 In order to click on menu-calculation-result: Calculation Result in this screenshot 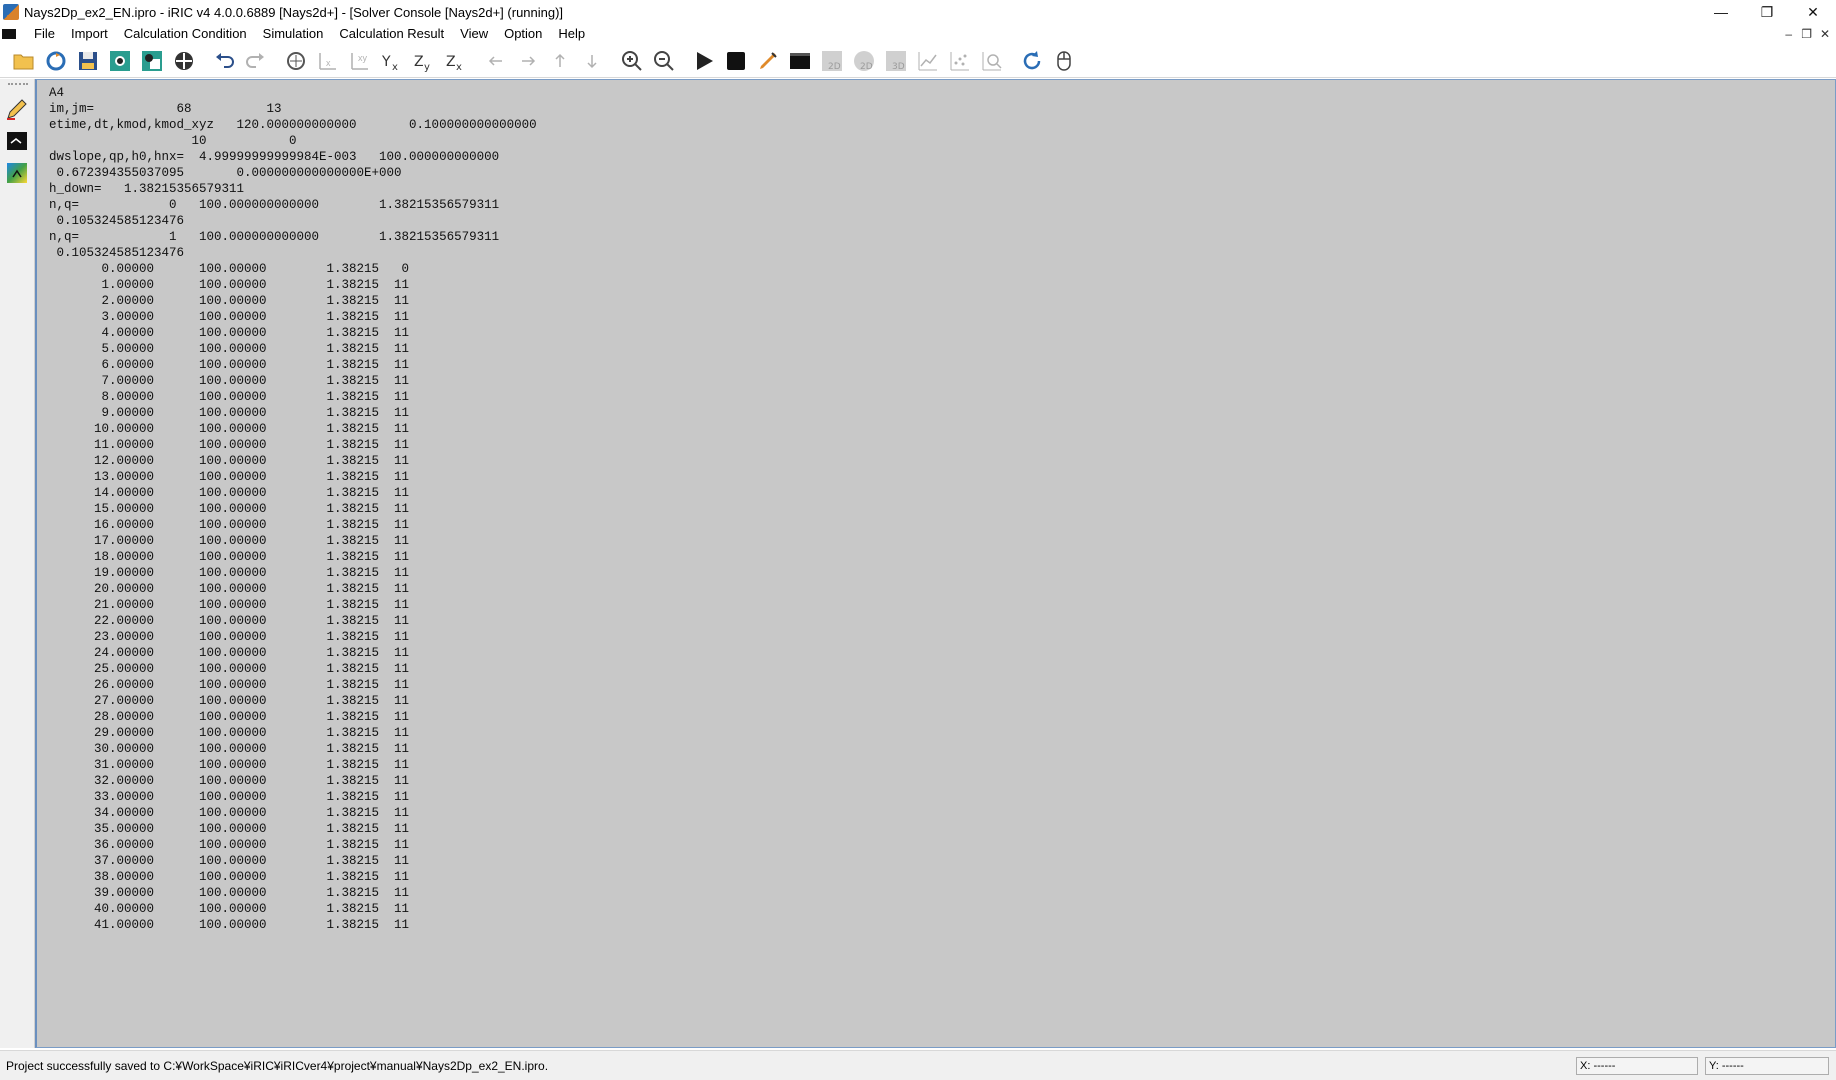, I will do `click(391, 34)`.